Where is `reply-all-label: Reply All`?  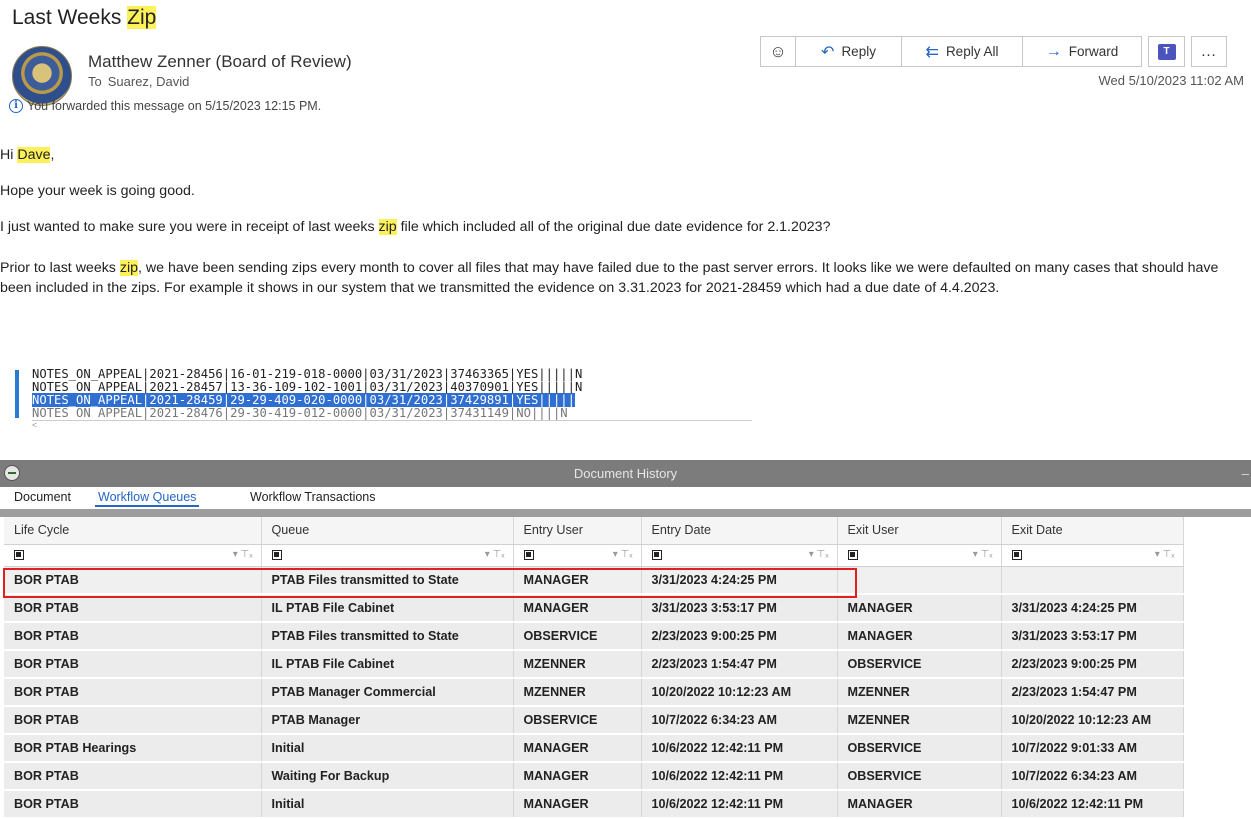
reply-all-label: Reply All is located at coordinates (972, 51).